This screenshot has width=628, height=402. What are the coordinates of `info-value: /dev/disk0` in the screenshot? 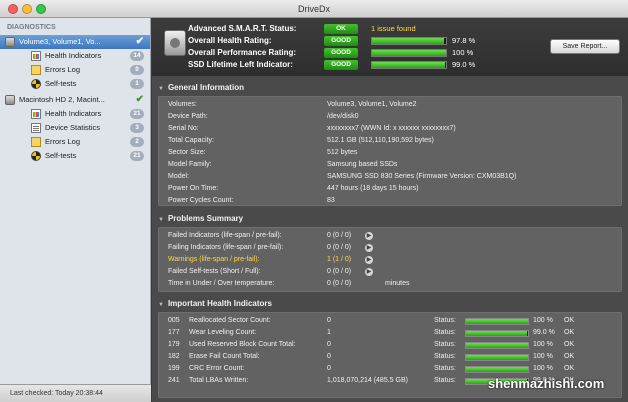 It's located at (343, 116).